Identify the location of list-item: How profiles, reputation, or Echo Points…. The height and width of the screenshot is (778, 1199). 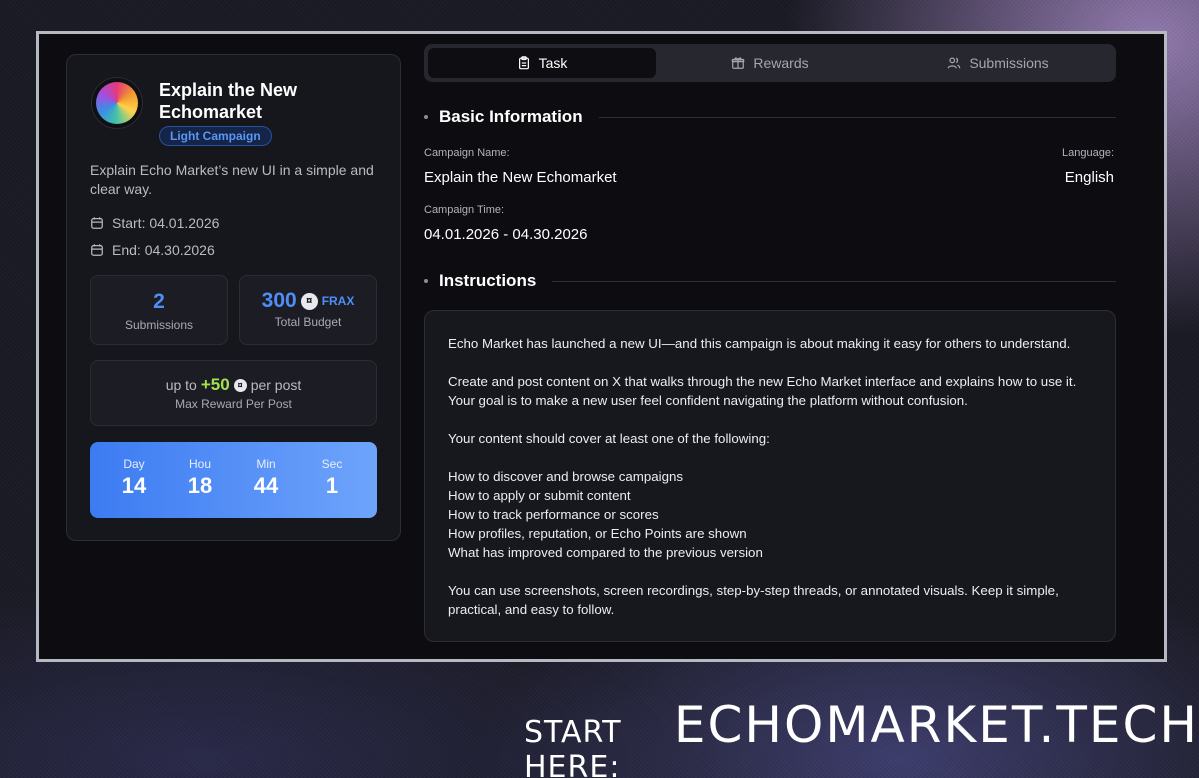
(597, 533).